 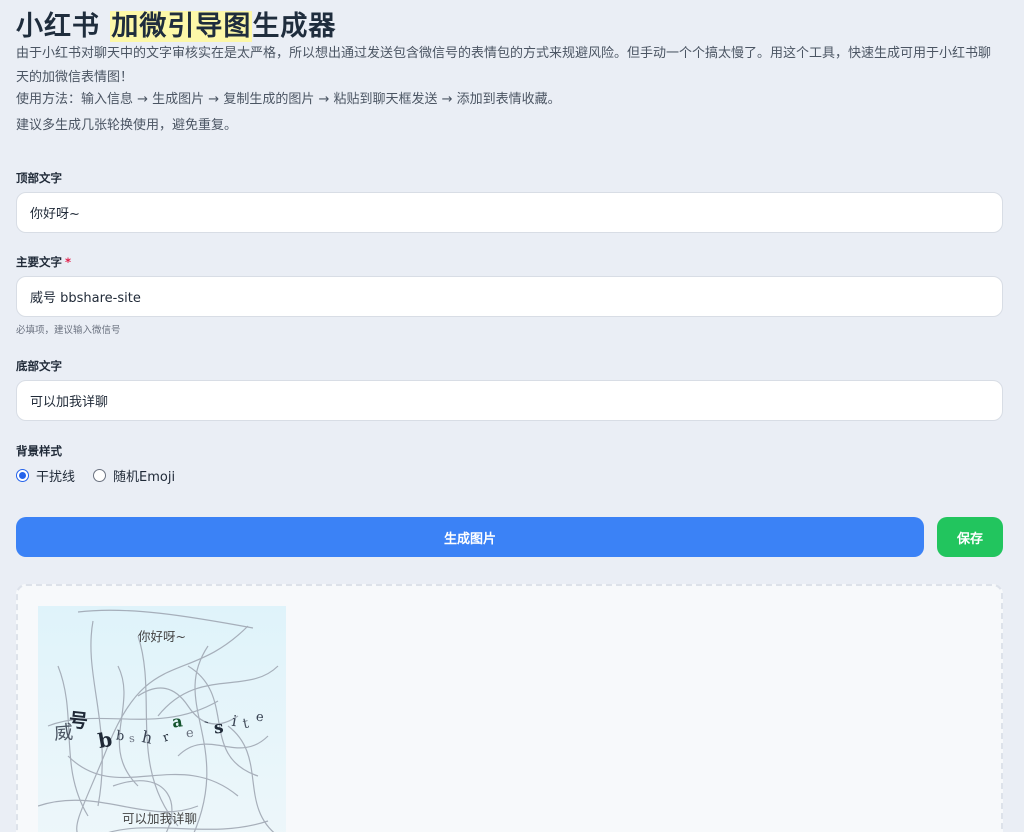 What do you see at coordinates (63, 26) in the screenshot?
I see `title-prefix: 小红书` at bounding box center [63, 26].